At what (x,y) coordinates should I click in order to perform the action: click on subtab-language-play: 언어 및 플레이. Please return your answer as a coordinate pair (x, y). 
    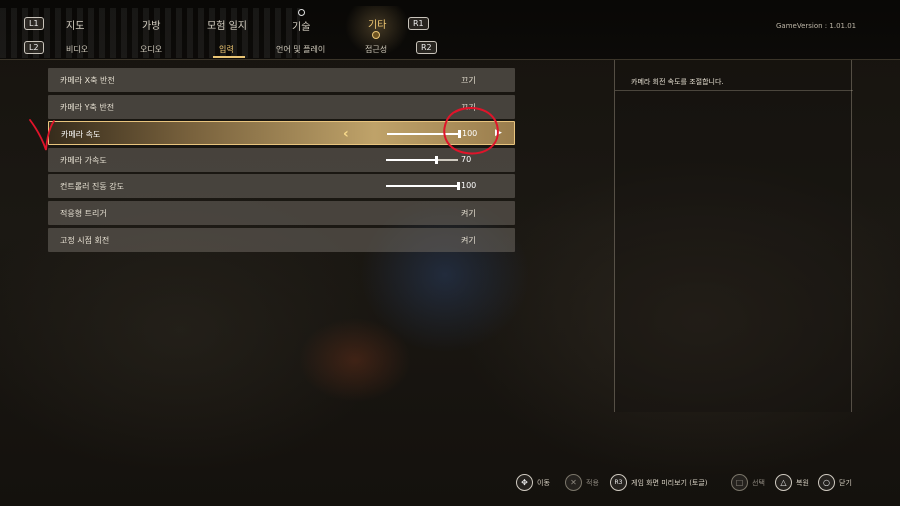
    Looking at the image, I should click on (300, 49).